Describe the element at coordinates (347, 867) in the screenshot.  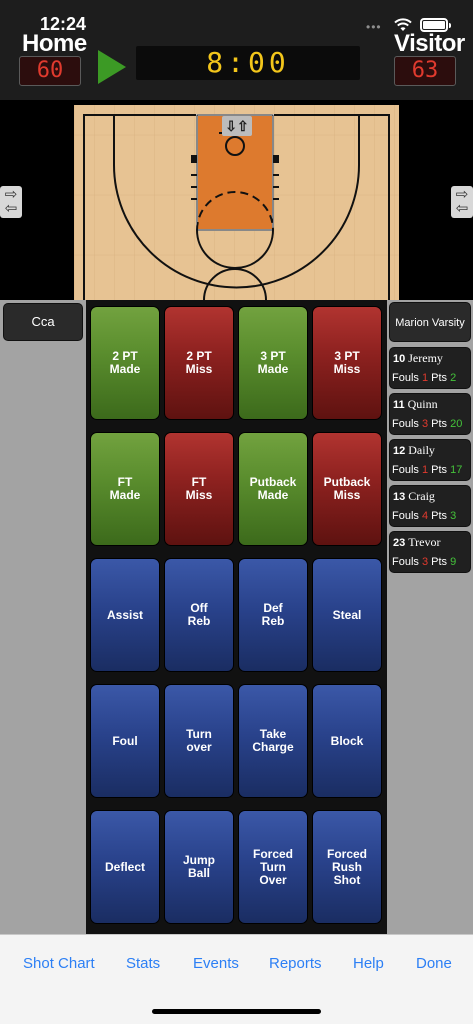
I see `stat-button-forced-rush-shot: Forced Rush Shot` at that location.